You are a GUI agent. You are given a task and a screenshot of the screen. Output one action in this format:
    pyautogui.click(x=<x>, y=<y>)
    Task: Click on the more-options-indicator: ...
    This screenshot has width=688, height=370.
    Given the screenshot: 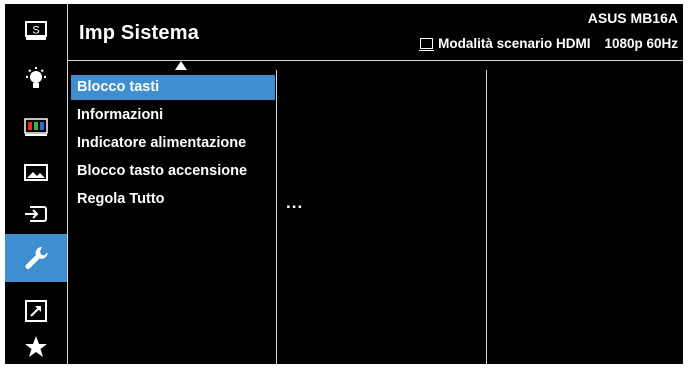 What is the action you would take?
    pyautogui.click(x=295, y=202)
    